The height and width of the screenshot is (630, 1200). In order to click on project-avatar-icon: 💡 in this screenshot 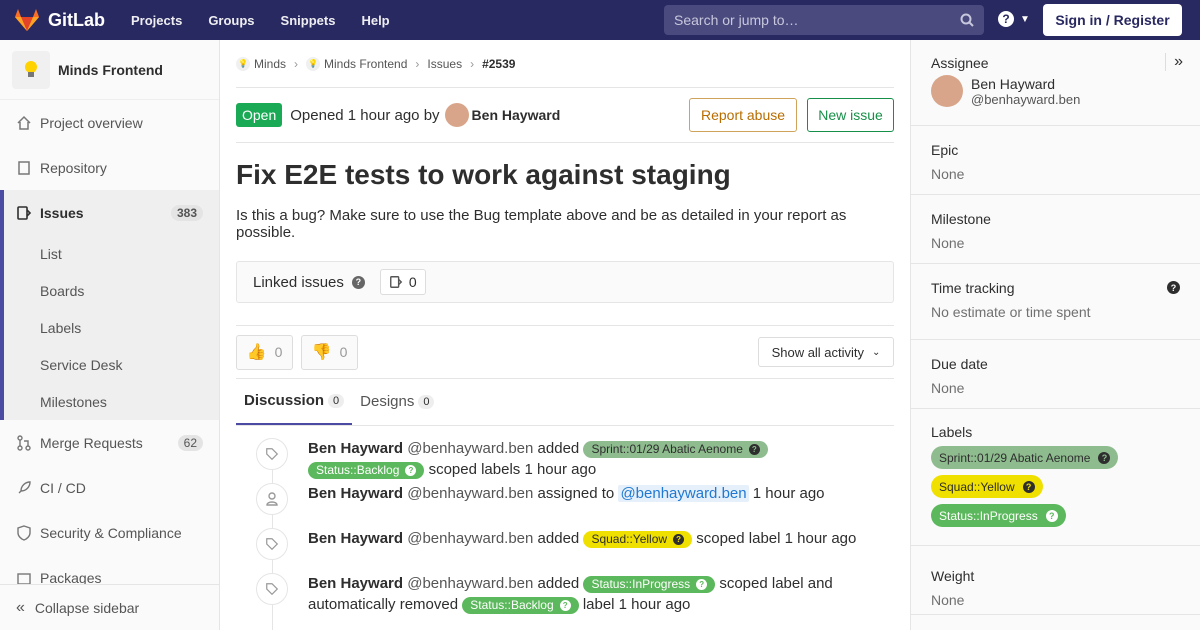, I will do `click(313, 63)`.